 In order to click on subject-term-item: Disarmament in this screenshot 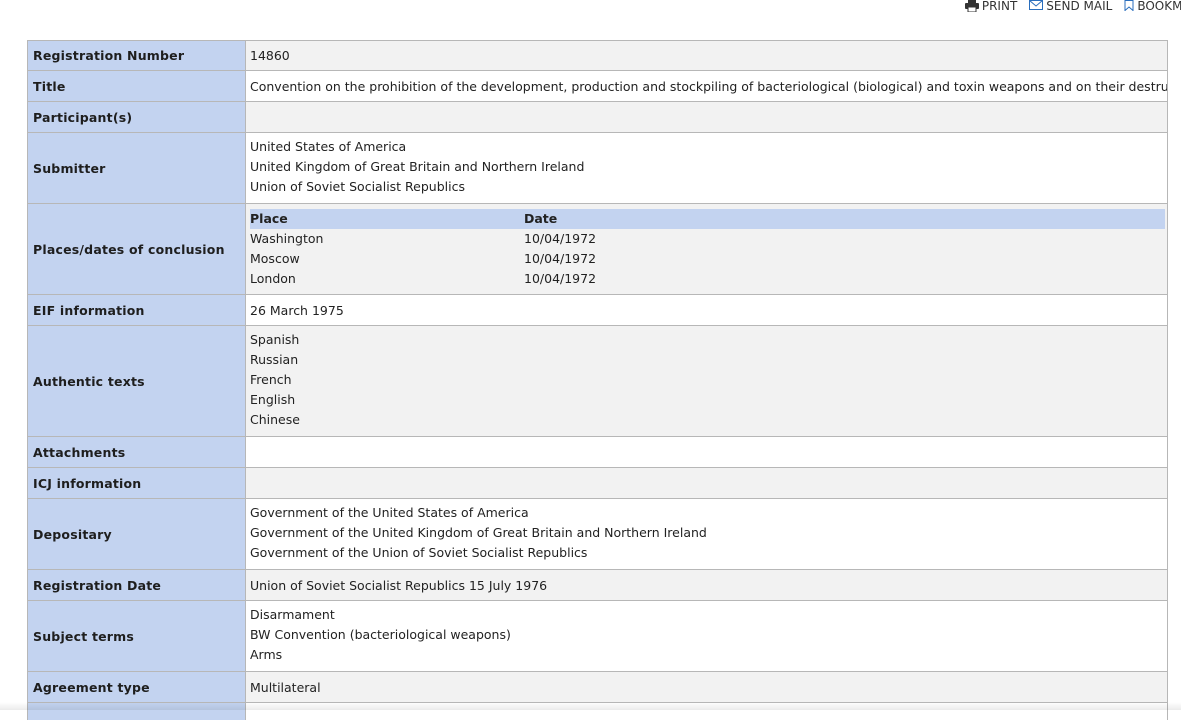, I will do `click(706, 615)`.